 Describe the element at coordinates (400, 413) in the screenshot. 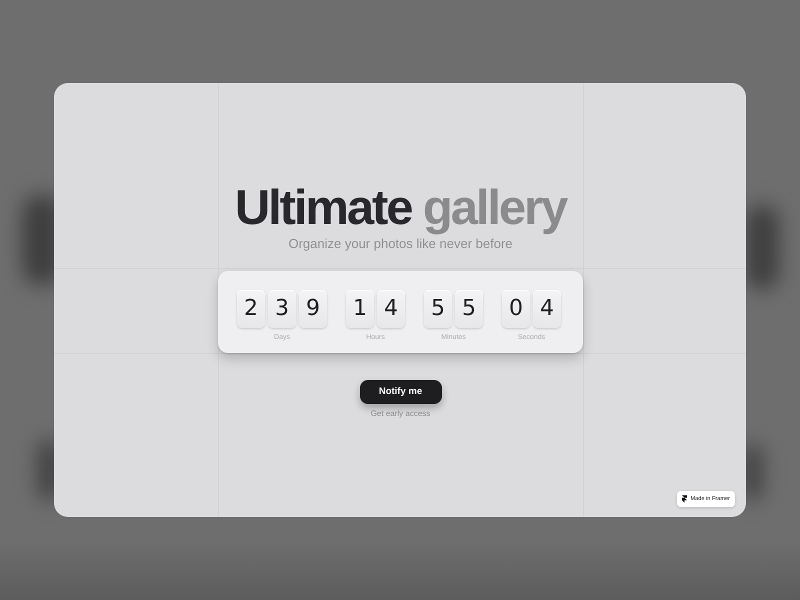

I see `button-caption: Get early access` at that location.